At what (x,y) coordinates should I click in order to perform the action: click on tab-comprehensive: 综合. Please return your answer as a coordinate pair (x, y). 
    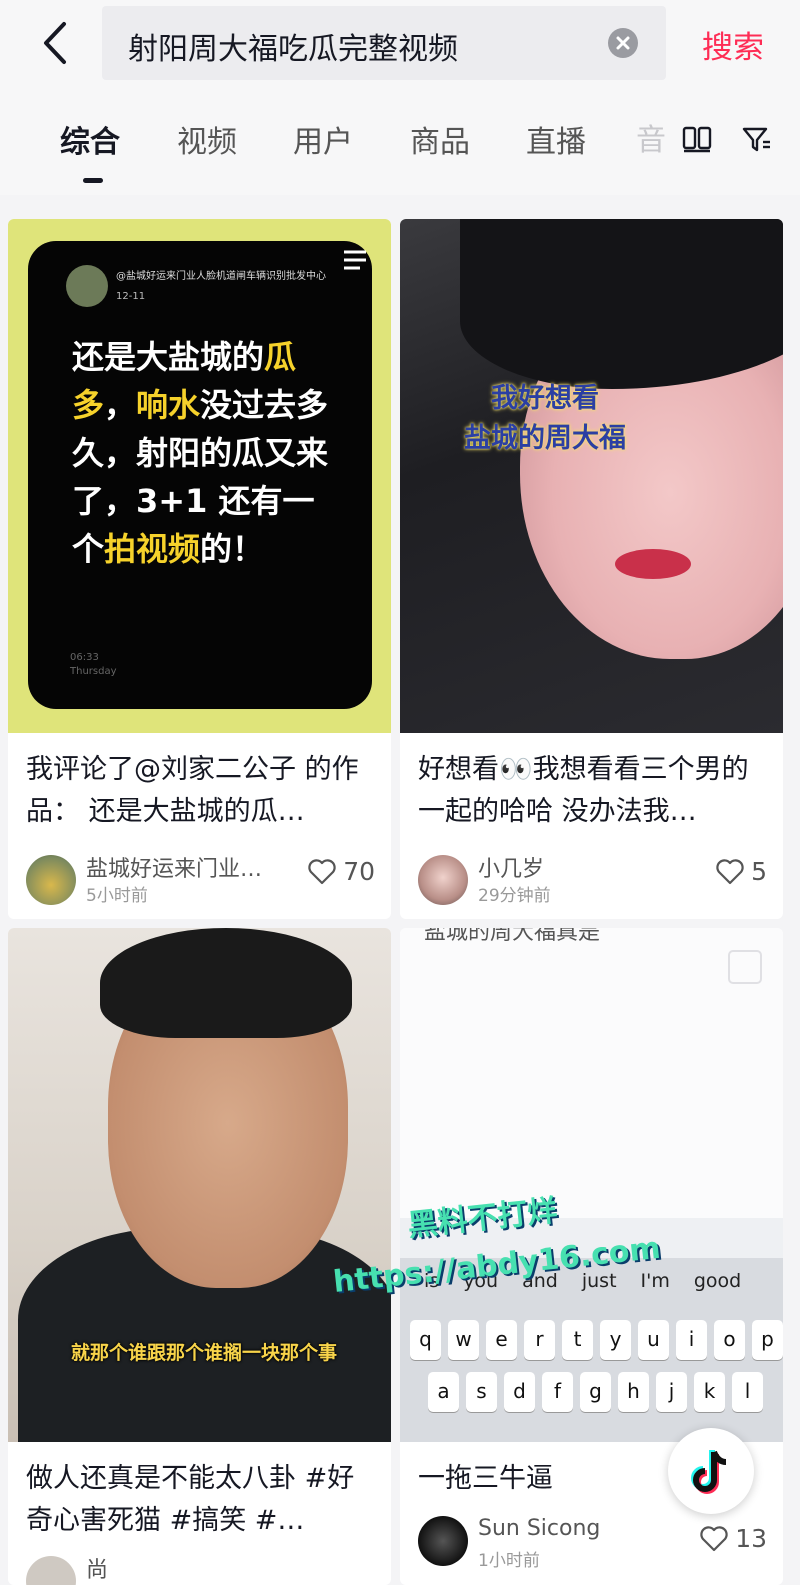
    Looking at the image, I should click on (90, 139).